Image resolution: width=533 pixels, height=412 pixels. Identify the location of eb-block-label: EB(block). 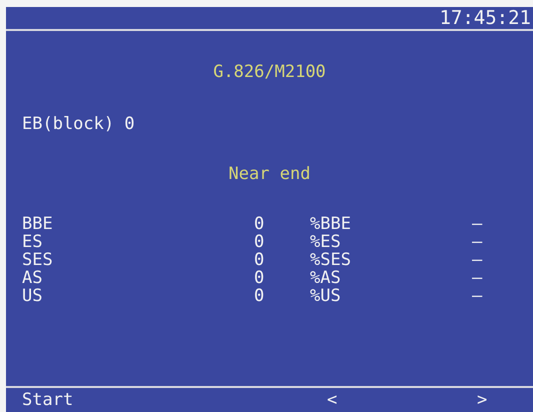
(68, 124).